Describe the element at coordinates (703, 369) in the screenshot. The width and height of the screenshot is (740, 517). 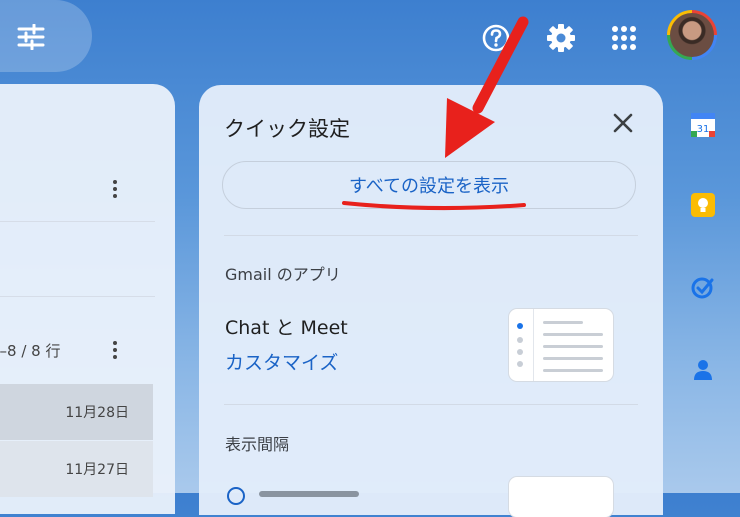
I see `contacts-icon` at that location.